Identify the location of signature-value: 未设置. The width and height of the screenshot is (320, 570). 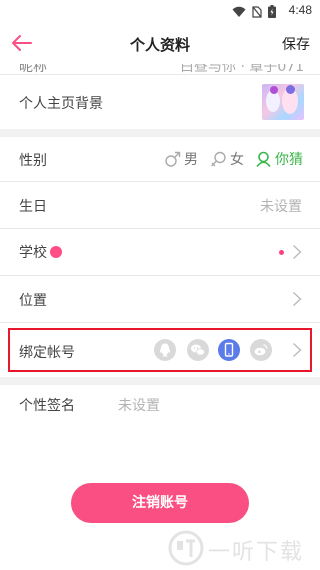
(139, 406).